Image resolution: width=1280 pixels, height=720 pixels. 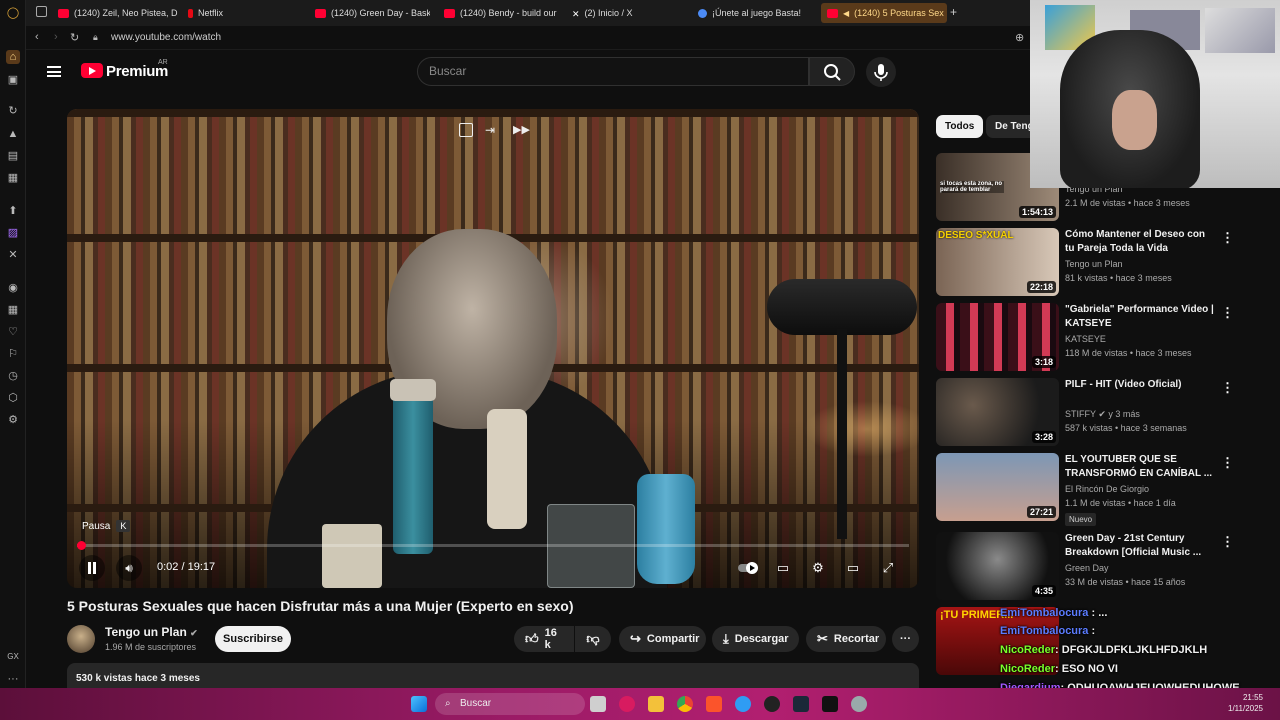 I want to click on thumbnail: 27:21, so click(x=997, y=487).